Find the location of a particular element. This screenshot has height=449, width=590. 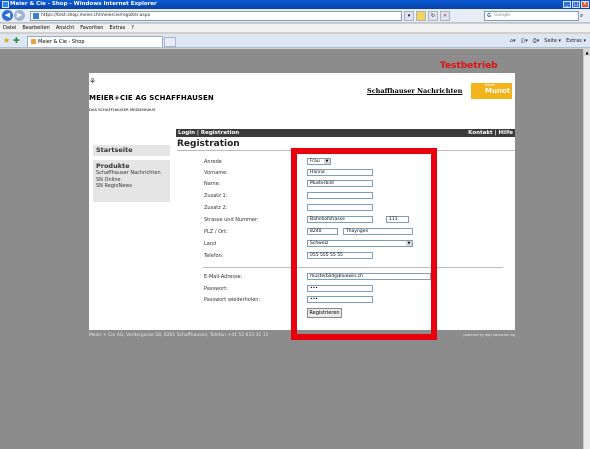

label-name: Name: is located at coordinates (212, 184).